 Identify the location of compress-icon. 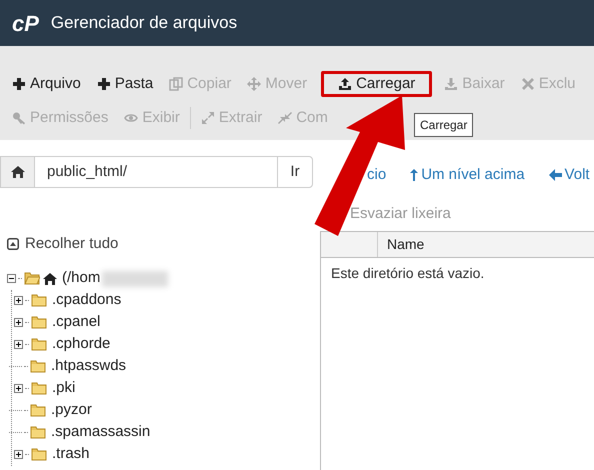
(285, 118).